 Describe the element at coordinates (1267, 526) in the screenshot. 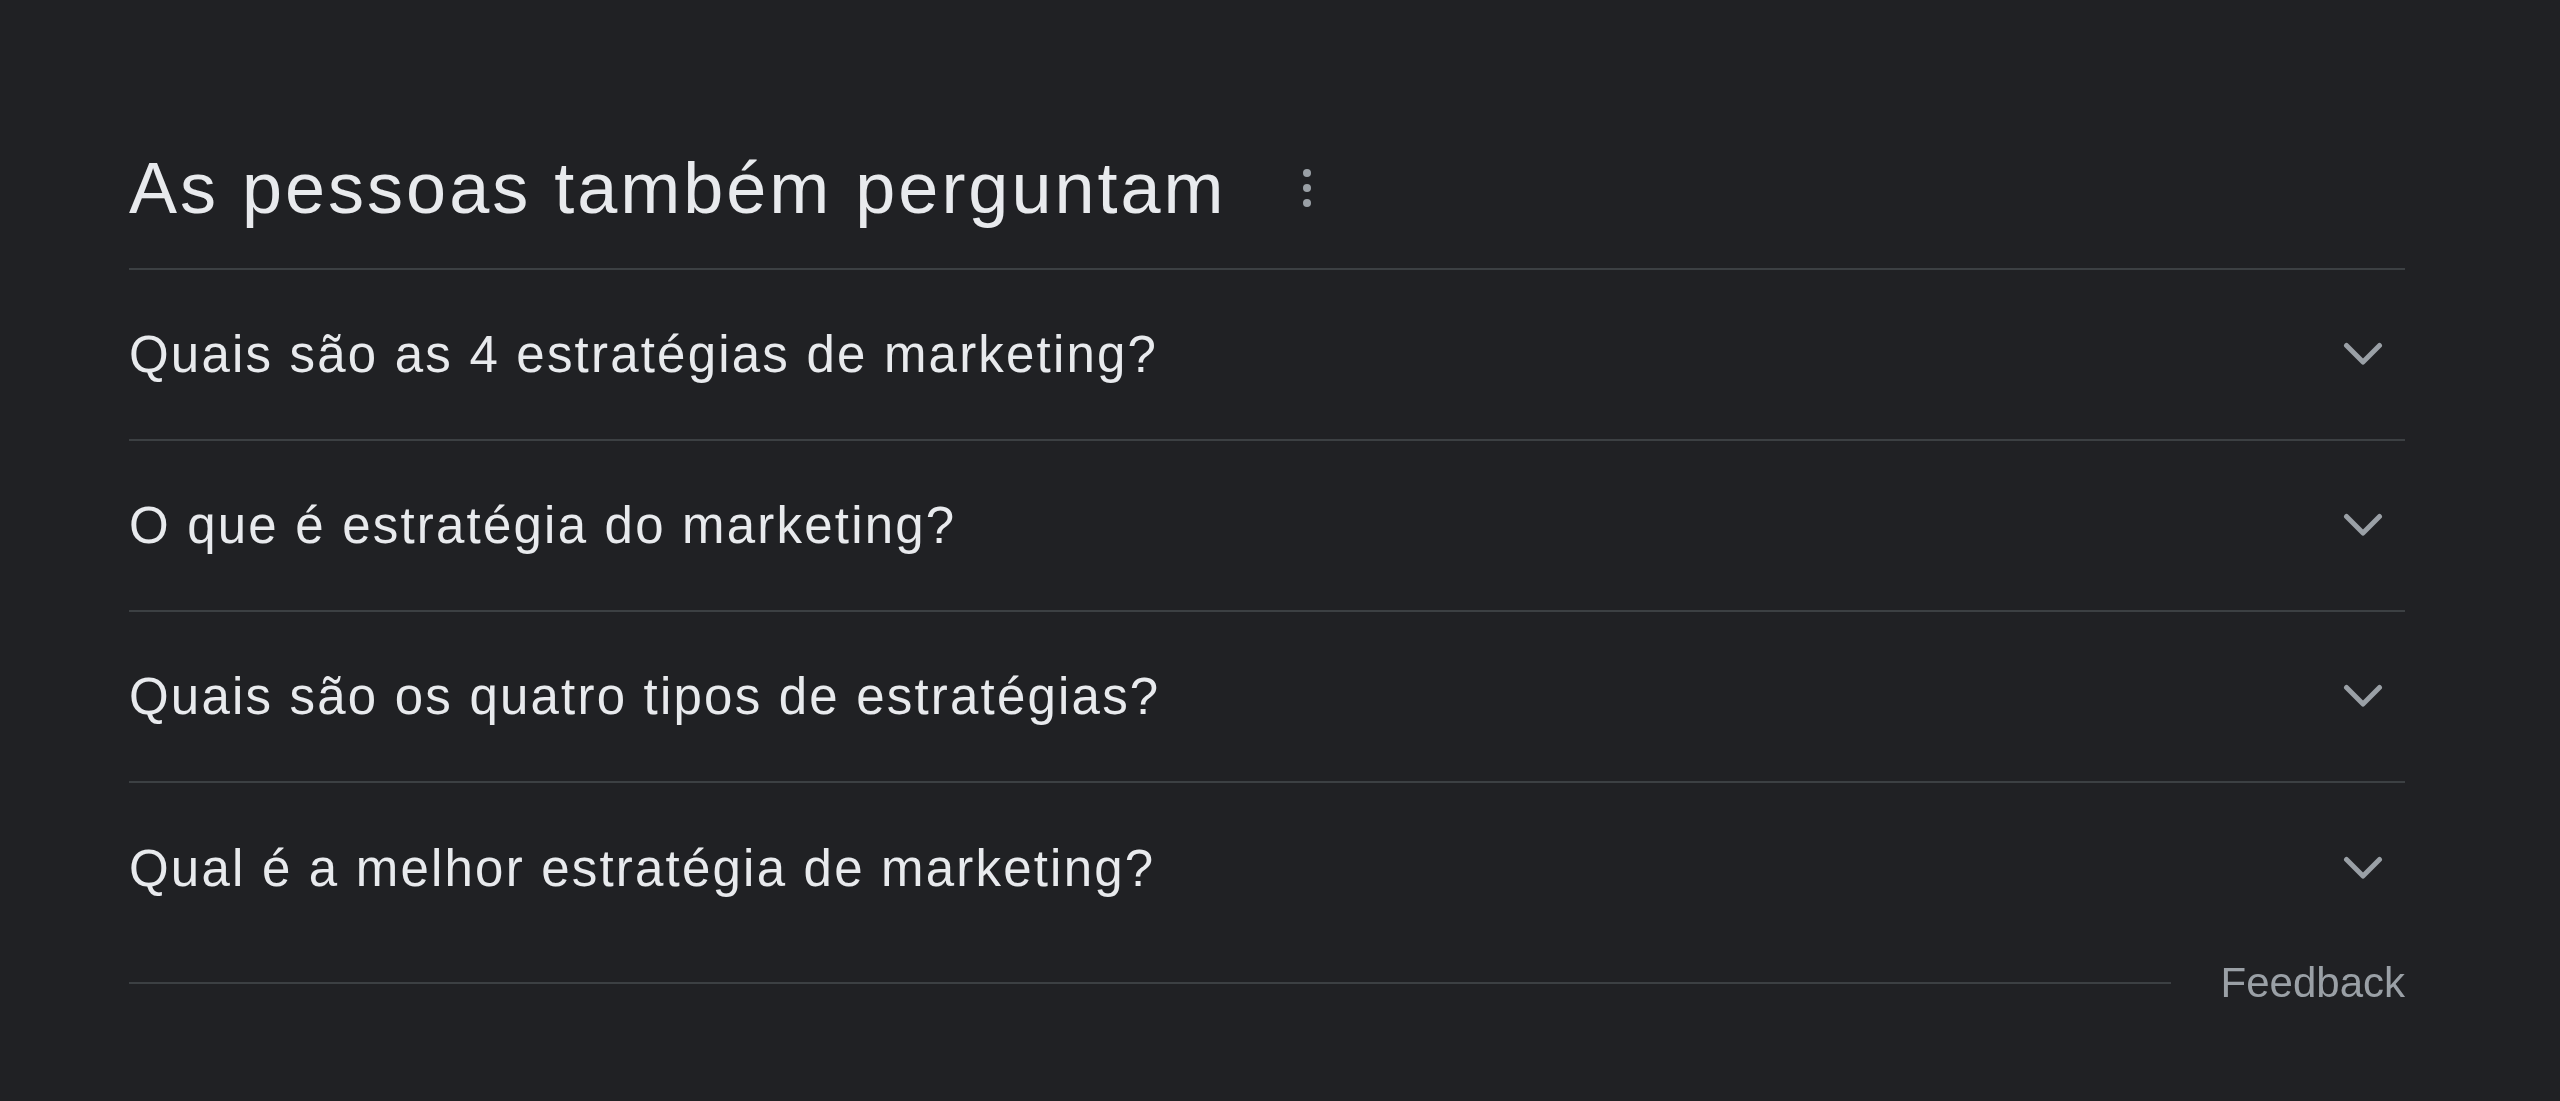

I see `question-toggle: O que é estratégia do marketing?` at that location.